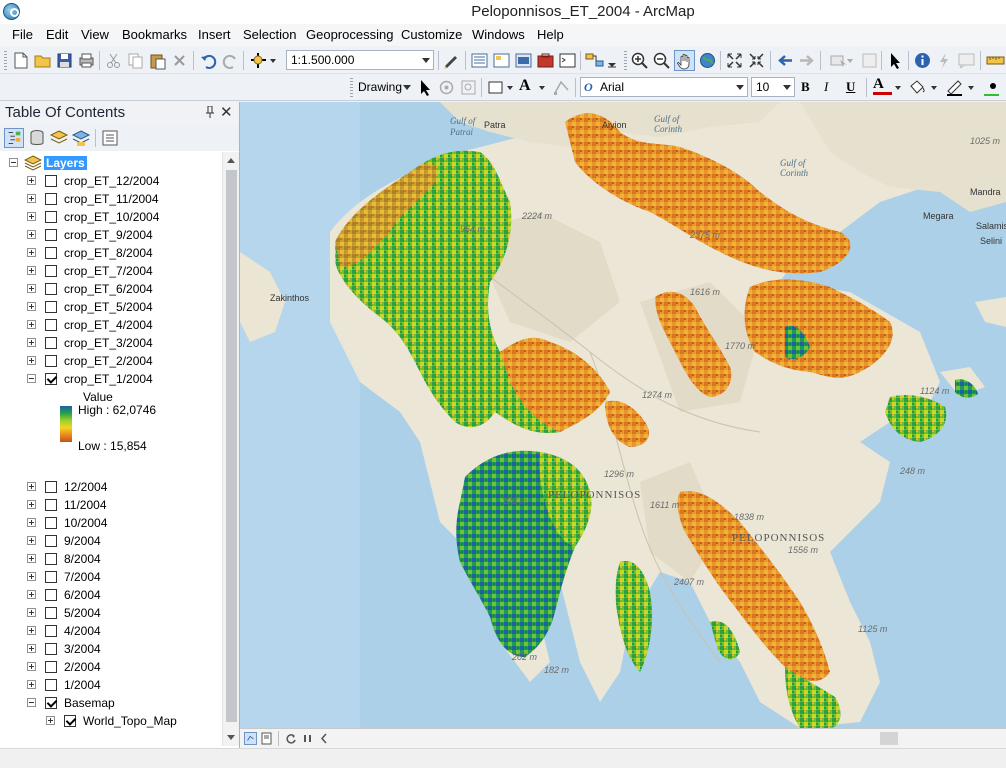 The image size is (1006, 768). What do you see at coordinates (468, 87) in the screenshot?
I see `zoom-to-selected-icon` at bounding box center [468, 87].